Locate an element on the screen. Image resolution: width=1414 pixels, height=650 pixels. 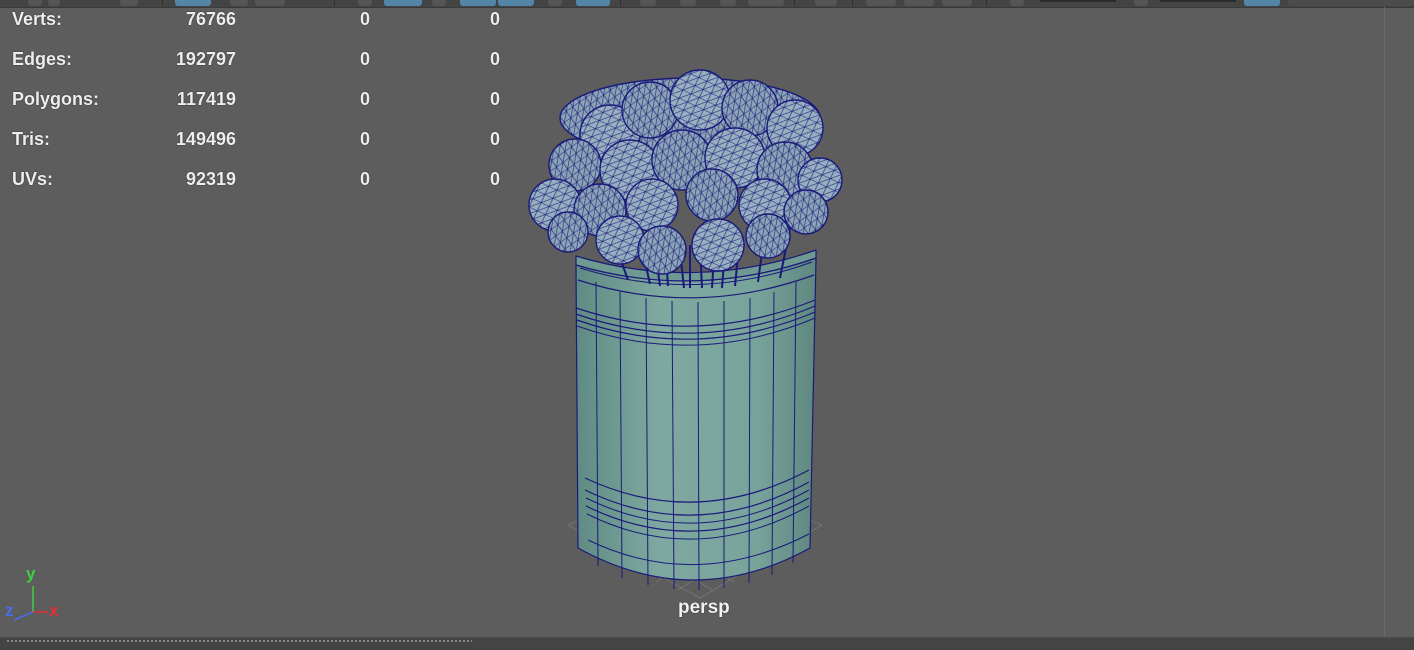
hud-value: 149496 is located at coordinates (205, 139).